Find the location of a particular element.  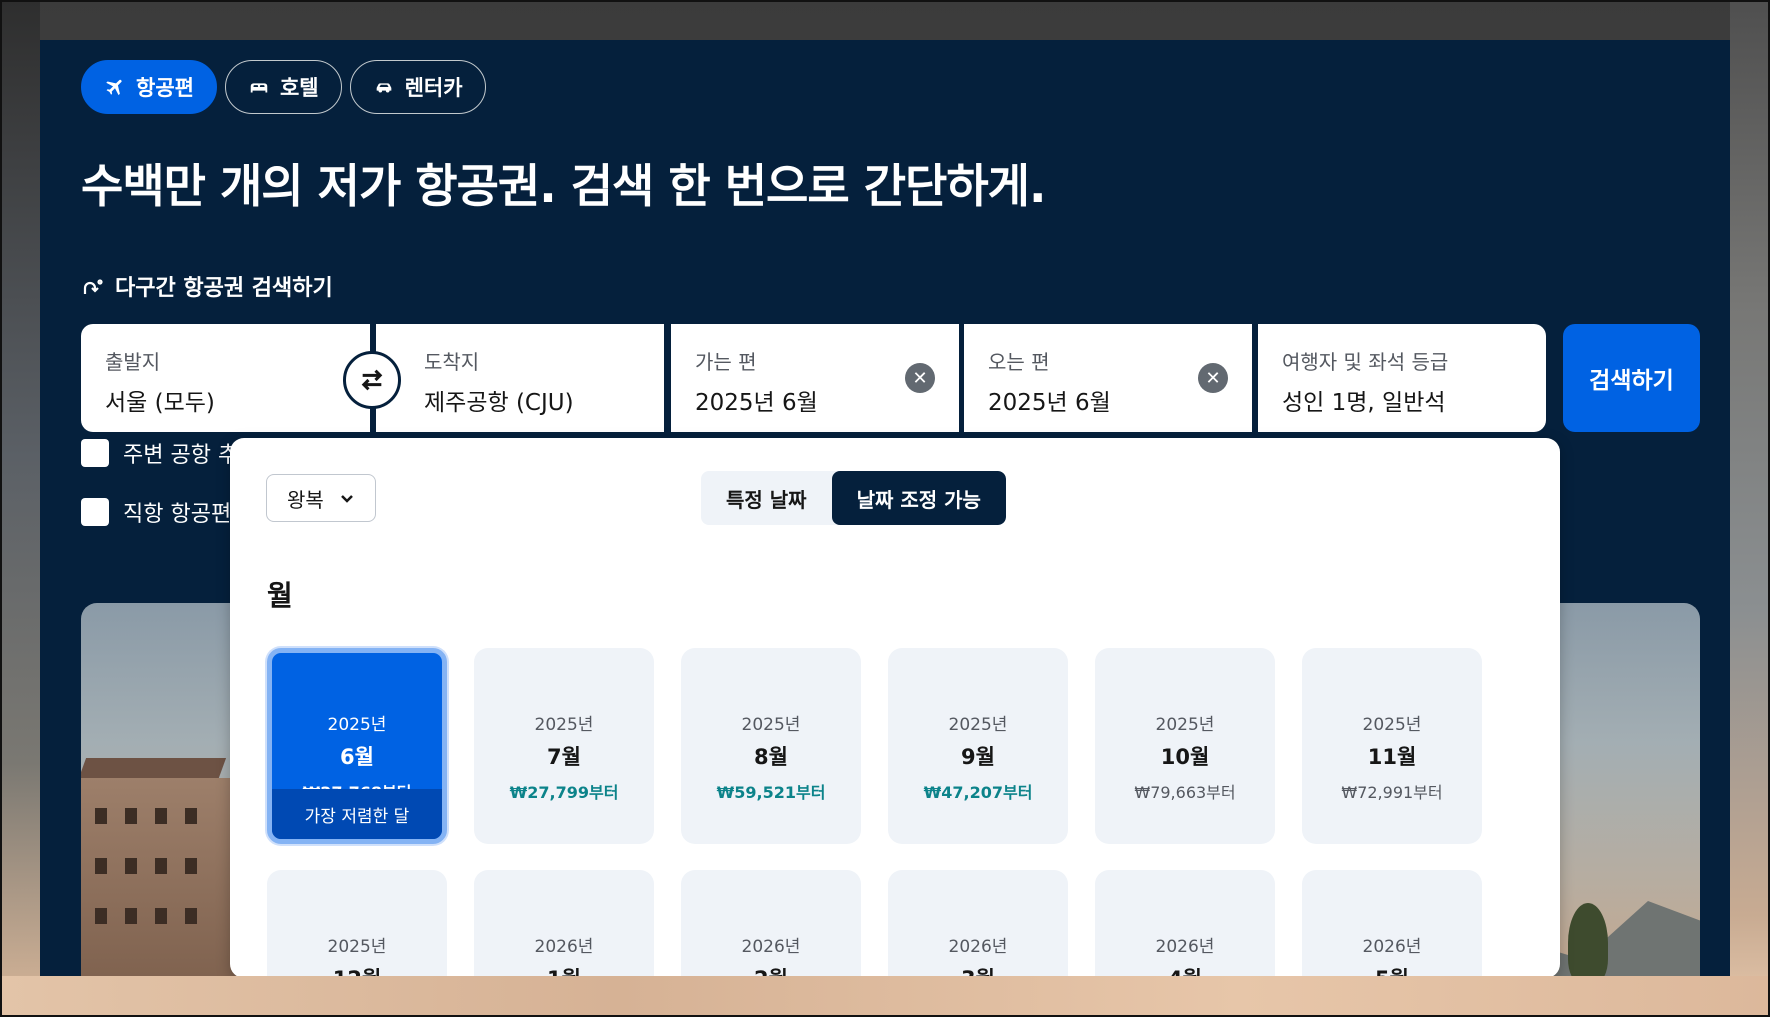

swap-arrows-icon is located at coordinates (372, 380).